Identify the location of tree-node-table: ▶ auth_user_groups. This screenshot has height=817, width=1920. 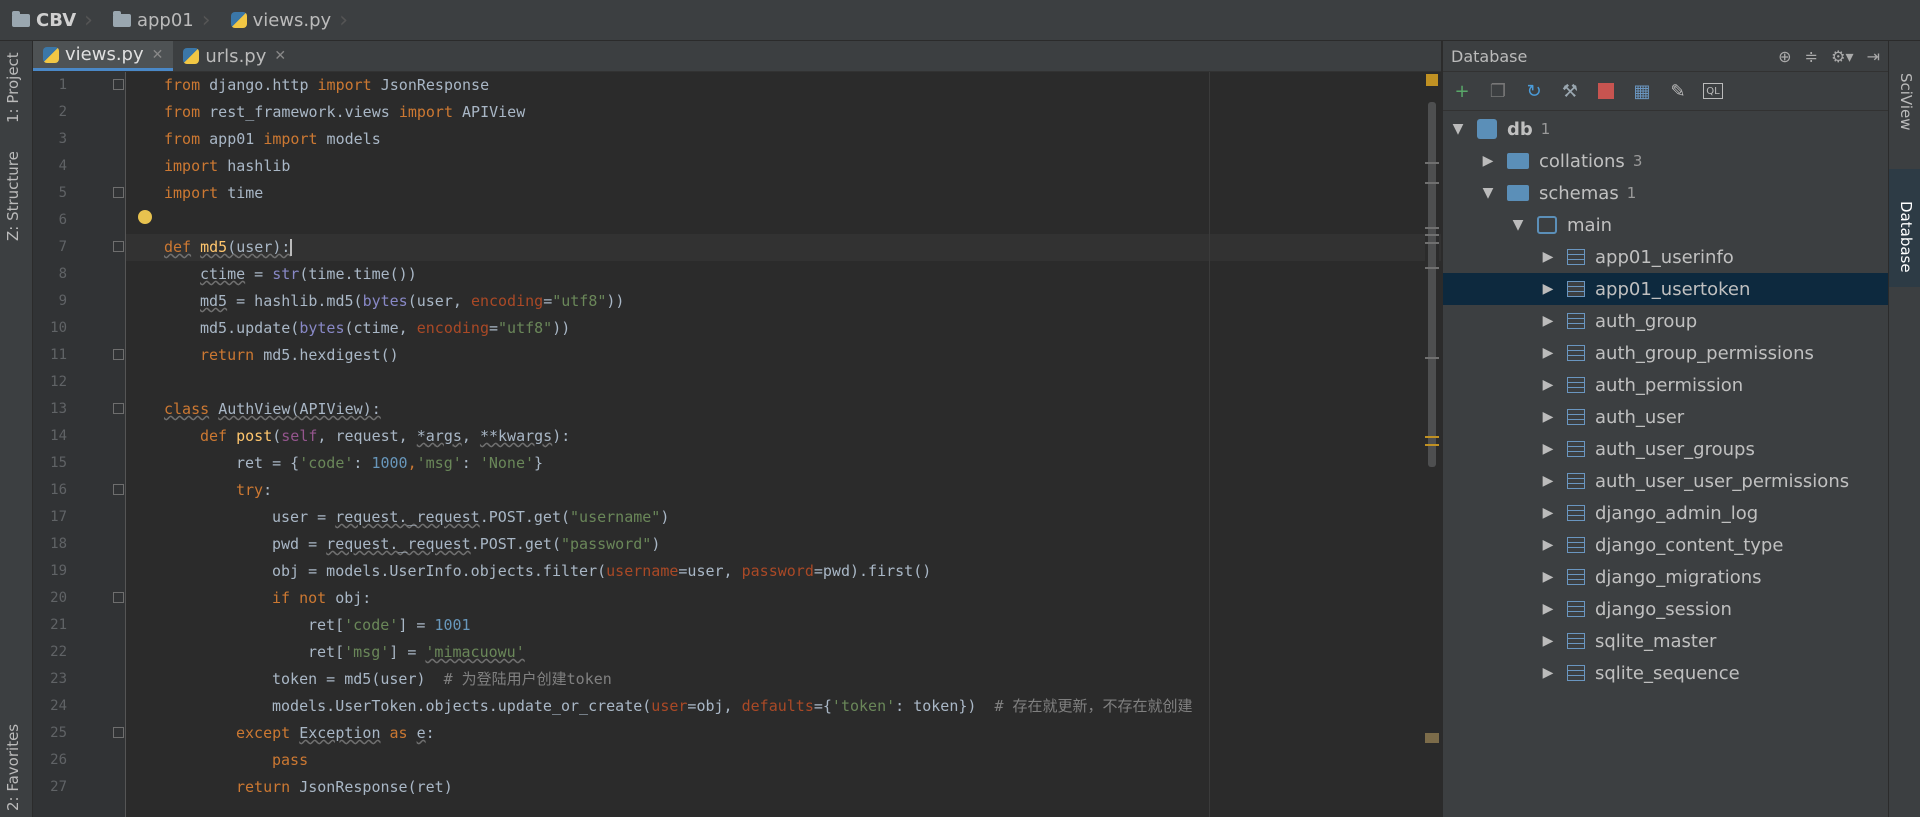
(1665, 449).